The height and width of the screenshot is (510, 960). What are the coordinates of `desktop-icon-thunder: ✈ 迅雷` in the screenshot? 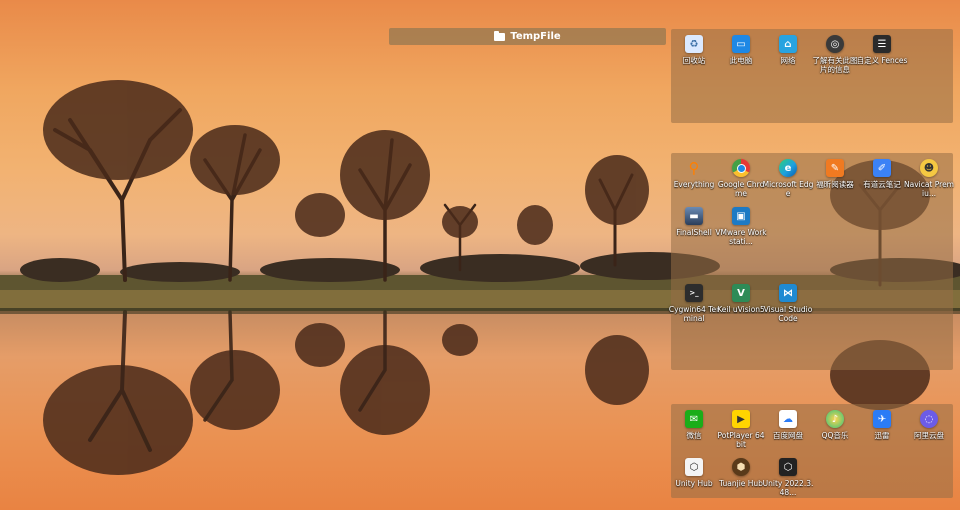 It's located at (882, 425).